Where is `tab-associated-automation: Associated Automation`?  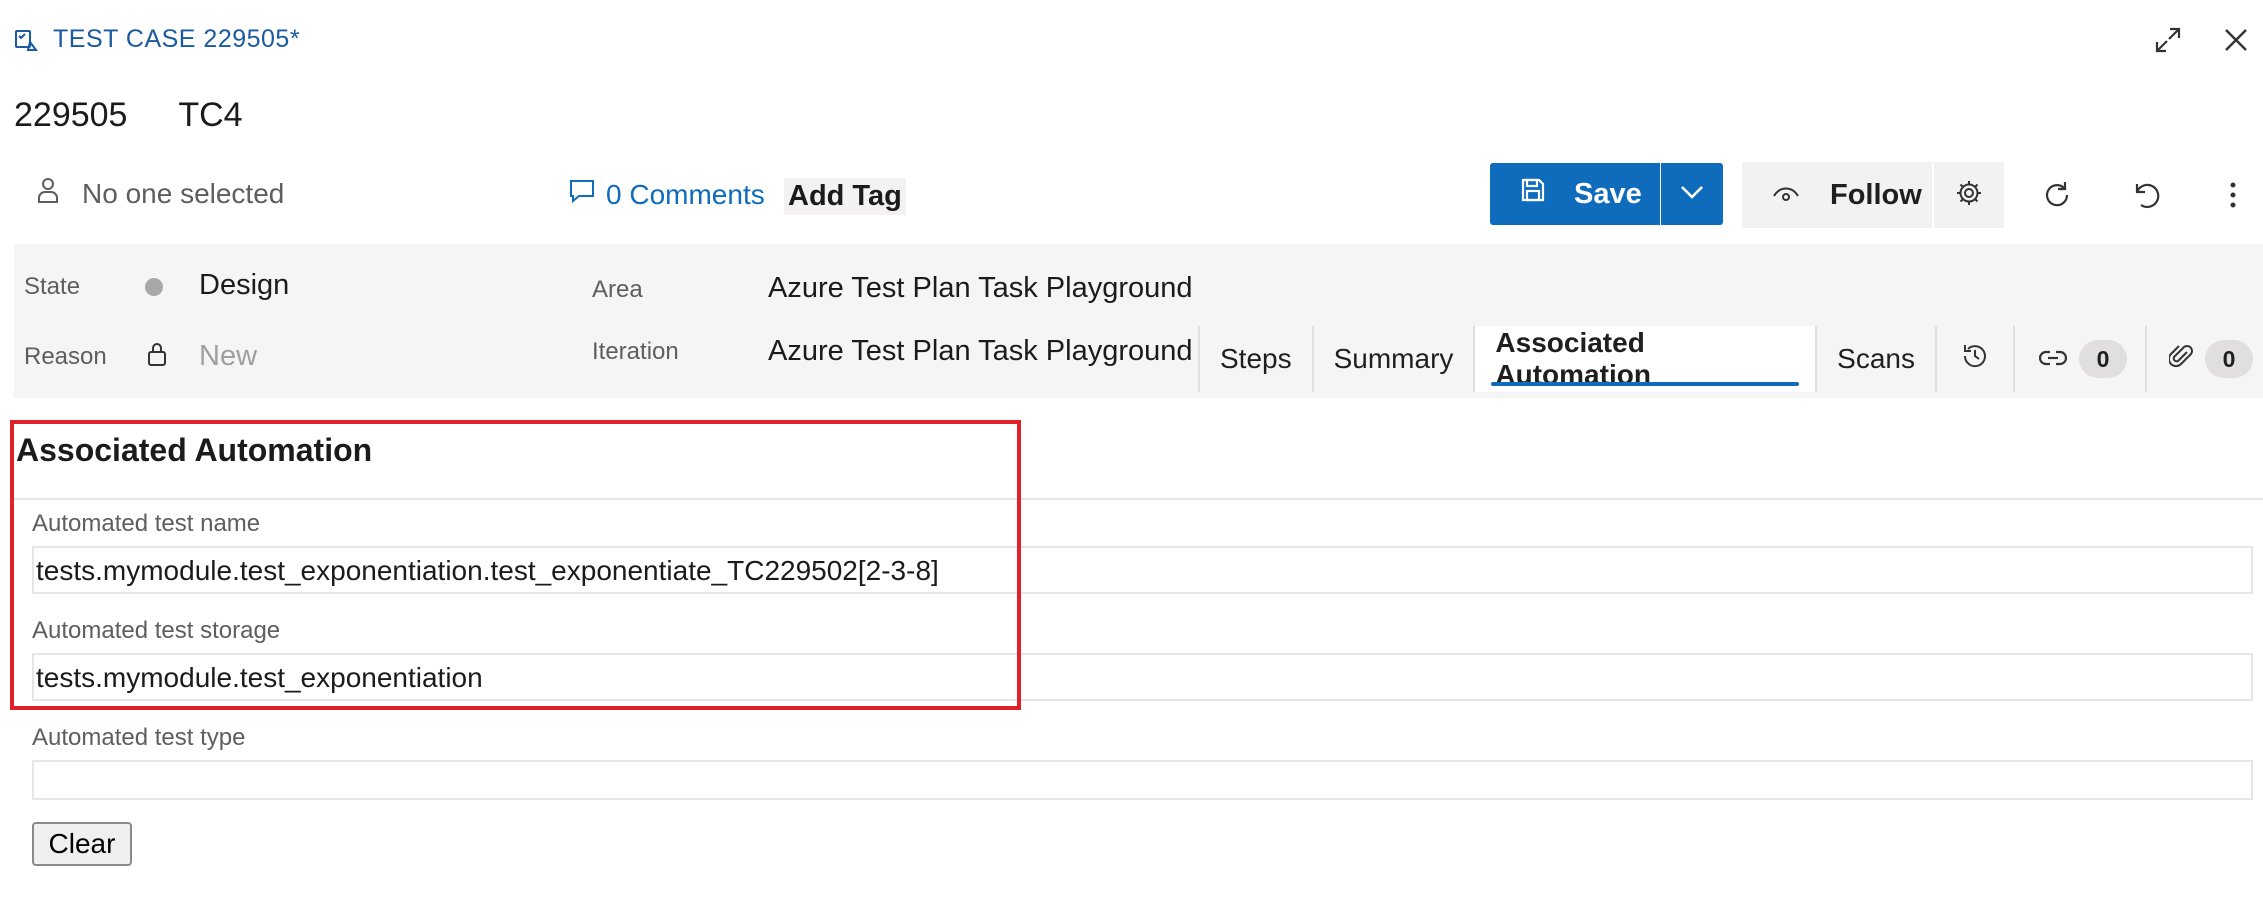
tab-associated-automation: Associated Automation is located at coordinates (1644, 359).